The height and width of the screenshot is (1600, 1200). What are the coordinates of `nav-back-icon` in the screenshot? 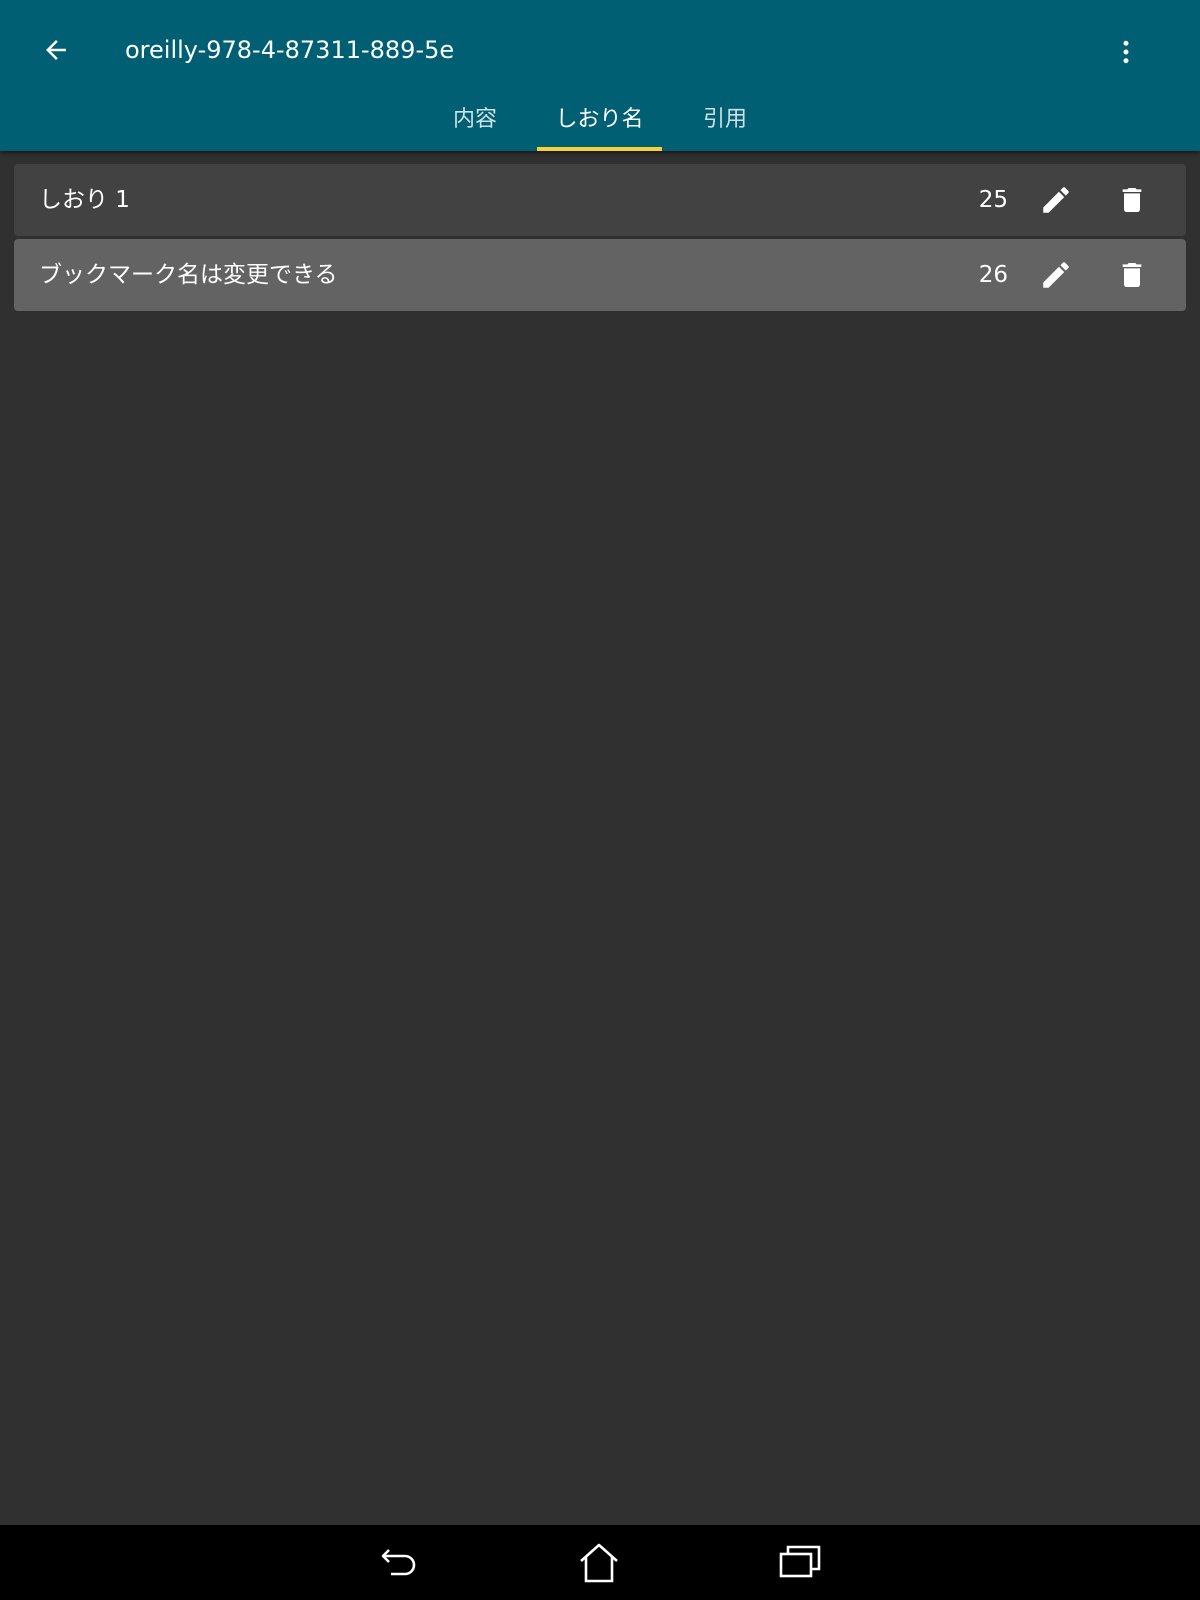 It's located at (398, 1562).